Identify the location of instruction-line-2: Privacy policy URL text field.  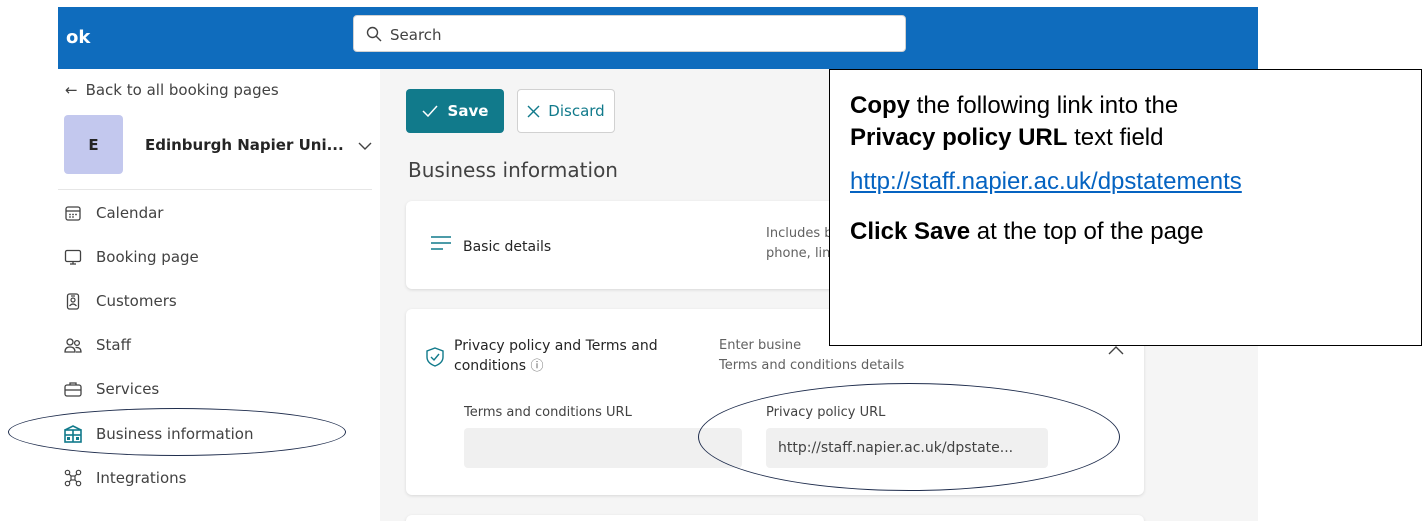
(1135, 138).